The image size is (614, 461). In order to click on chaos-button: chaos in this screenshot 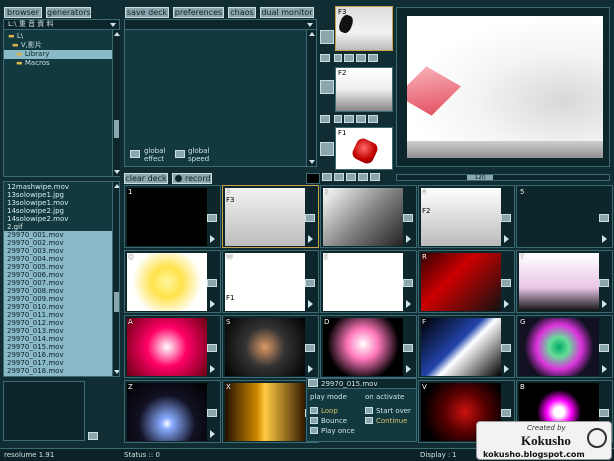, I will do `click(242, 12)`.